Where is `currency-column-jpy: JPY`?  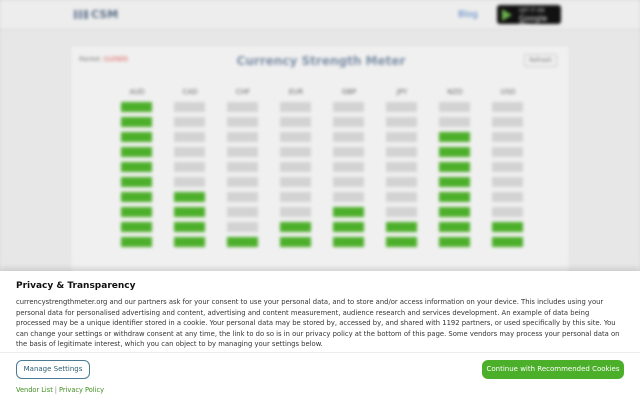
currency-column-jpy: JPY is located at coordinates (402, 170).